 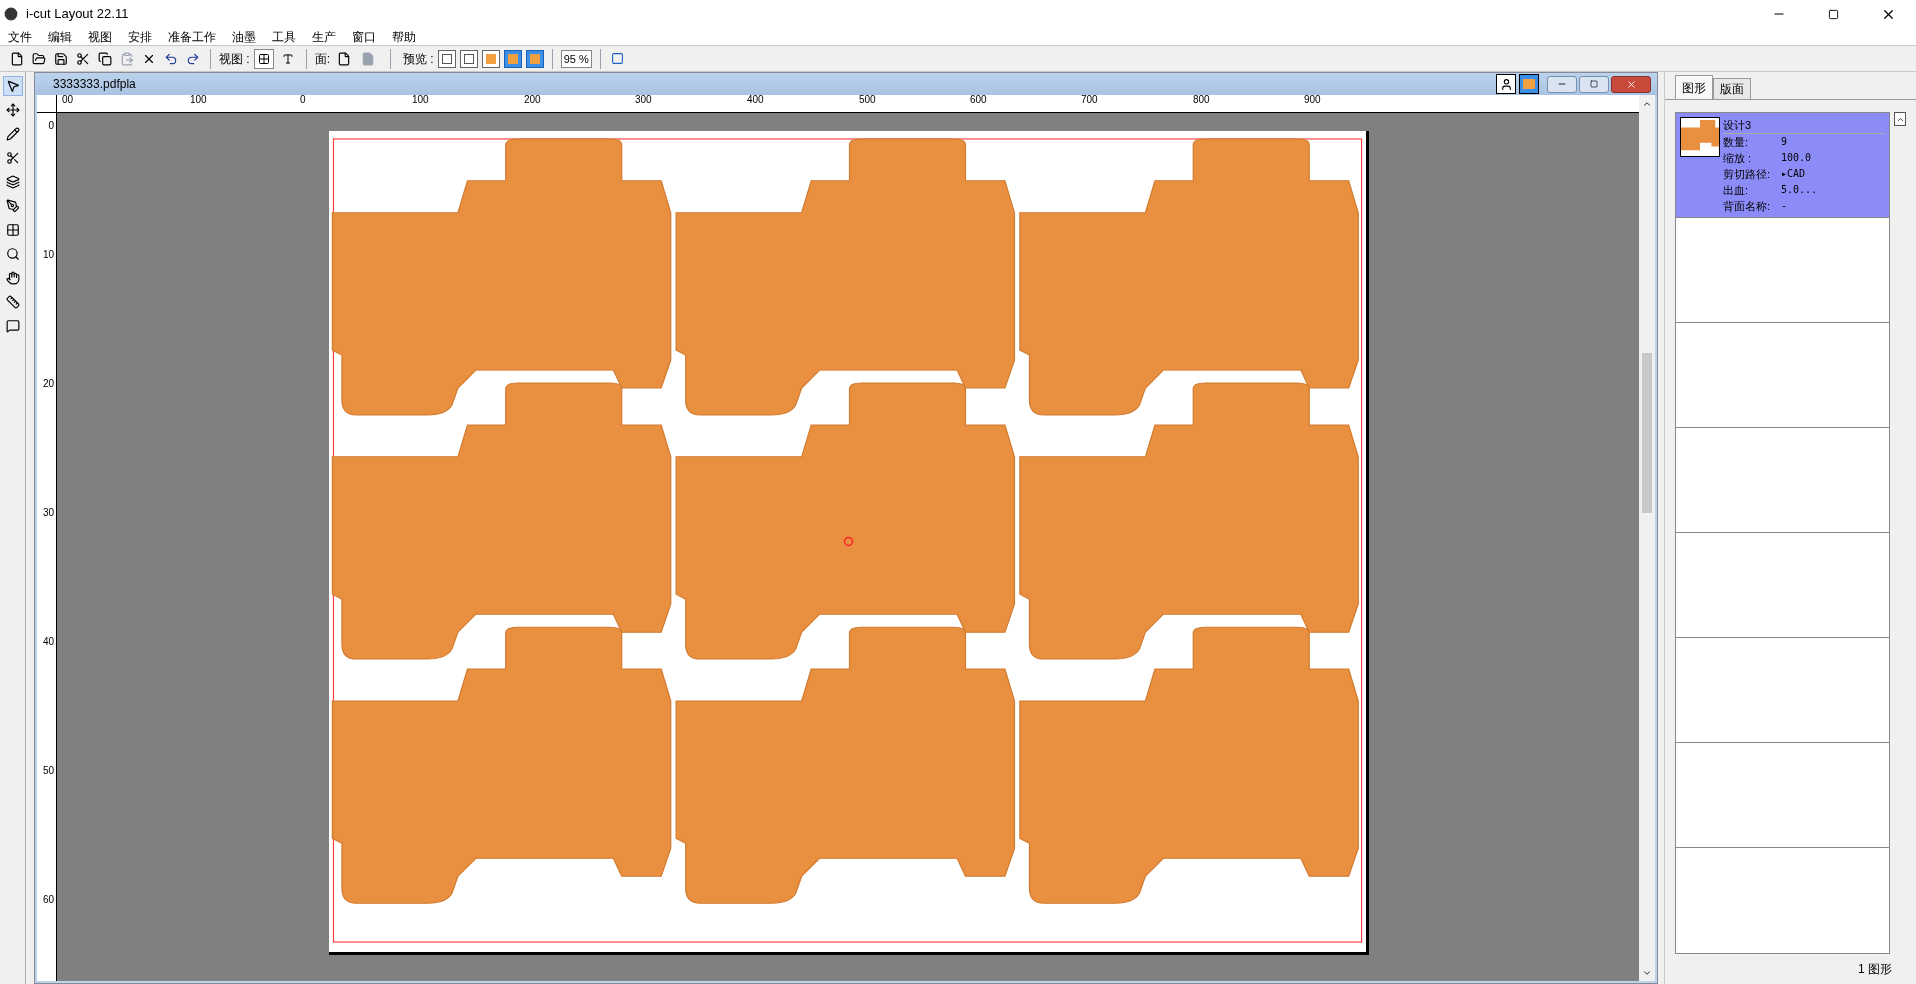 I want to click on menu-item: 工具, so click(x=284, y=36).